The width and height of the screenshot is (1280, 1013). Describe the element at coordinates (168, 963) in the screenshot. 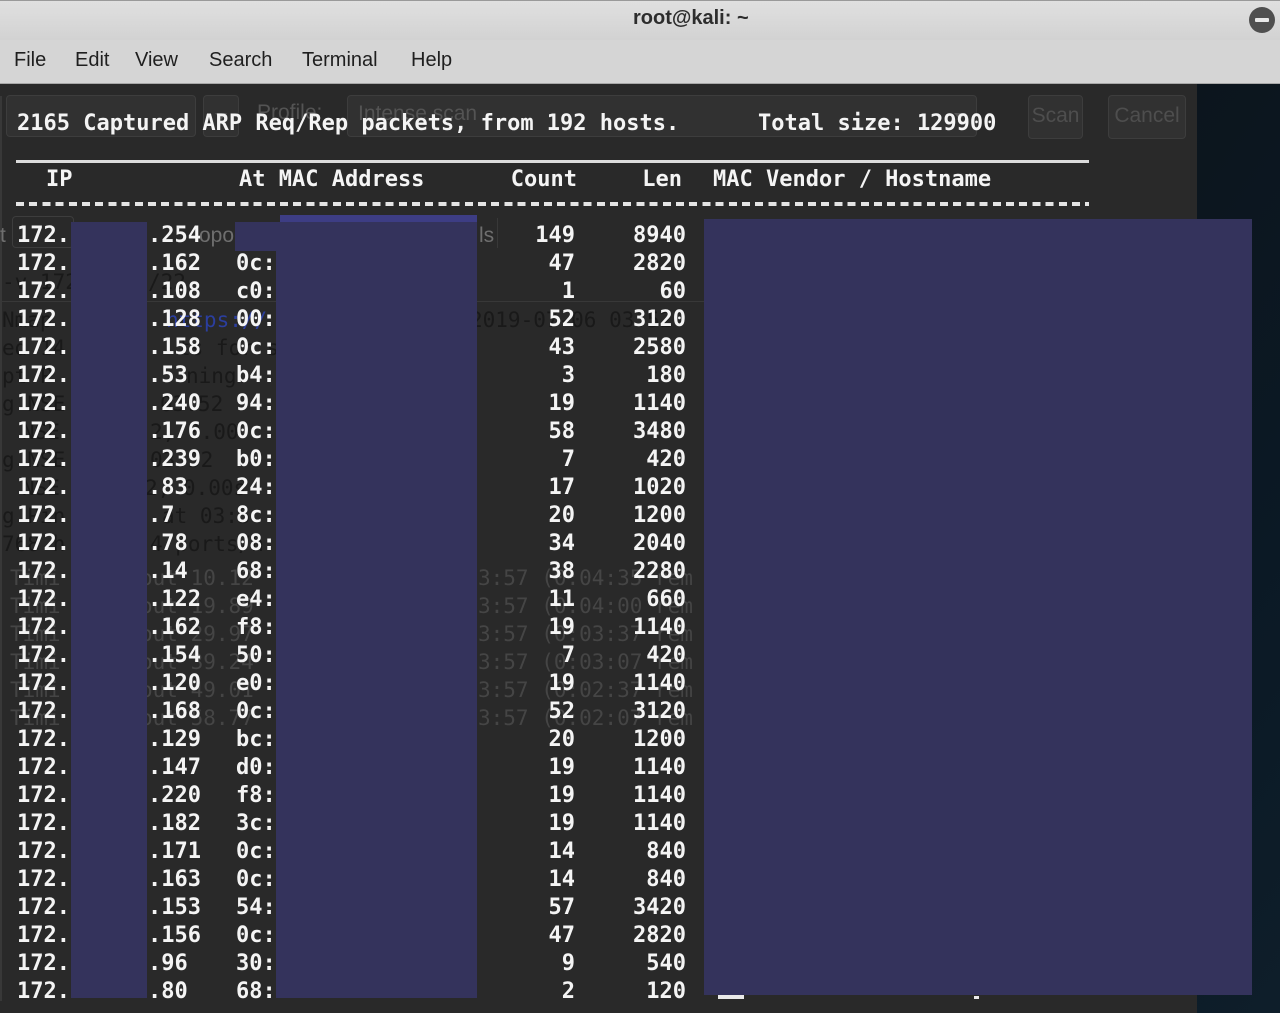

I see `ip-suffix: .96` at that location.